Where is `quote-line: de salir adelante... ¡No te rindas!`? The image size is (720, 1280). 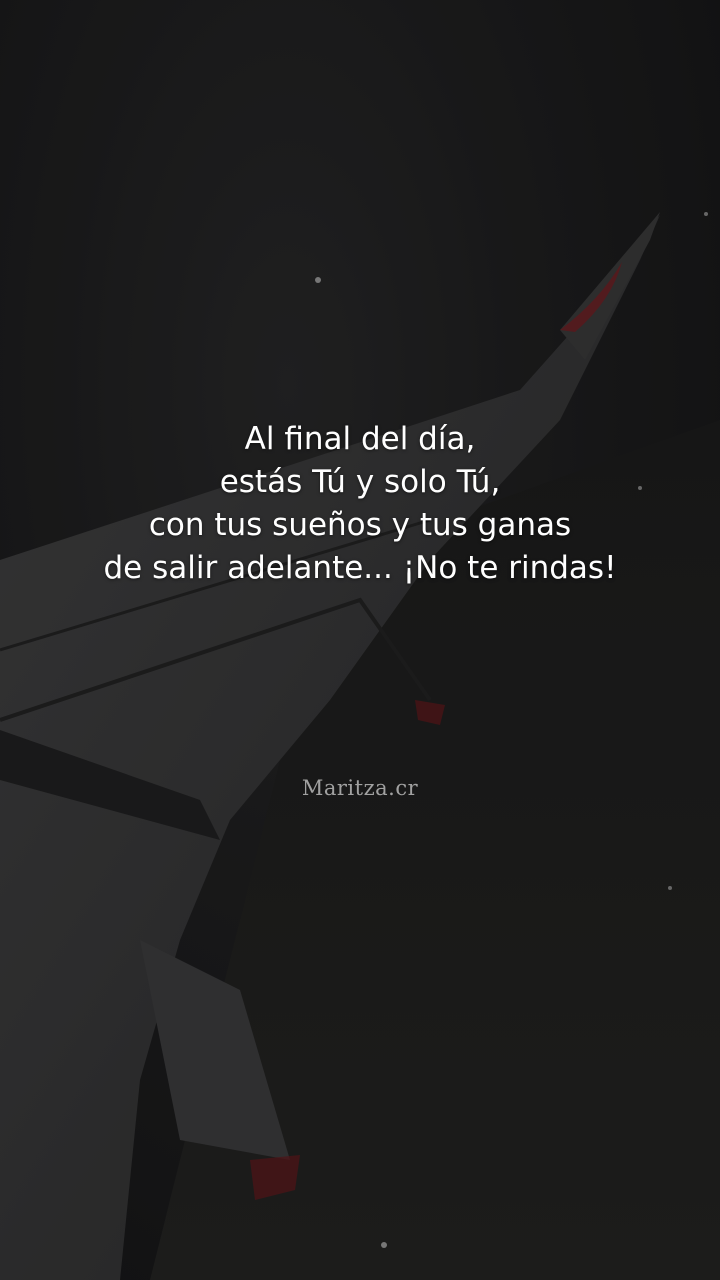 quote-line: de salir adelante... ¡No te rindas! is located at coordinates (360, 568).